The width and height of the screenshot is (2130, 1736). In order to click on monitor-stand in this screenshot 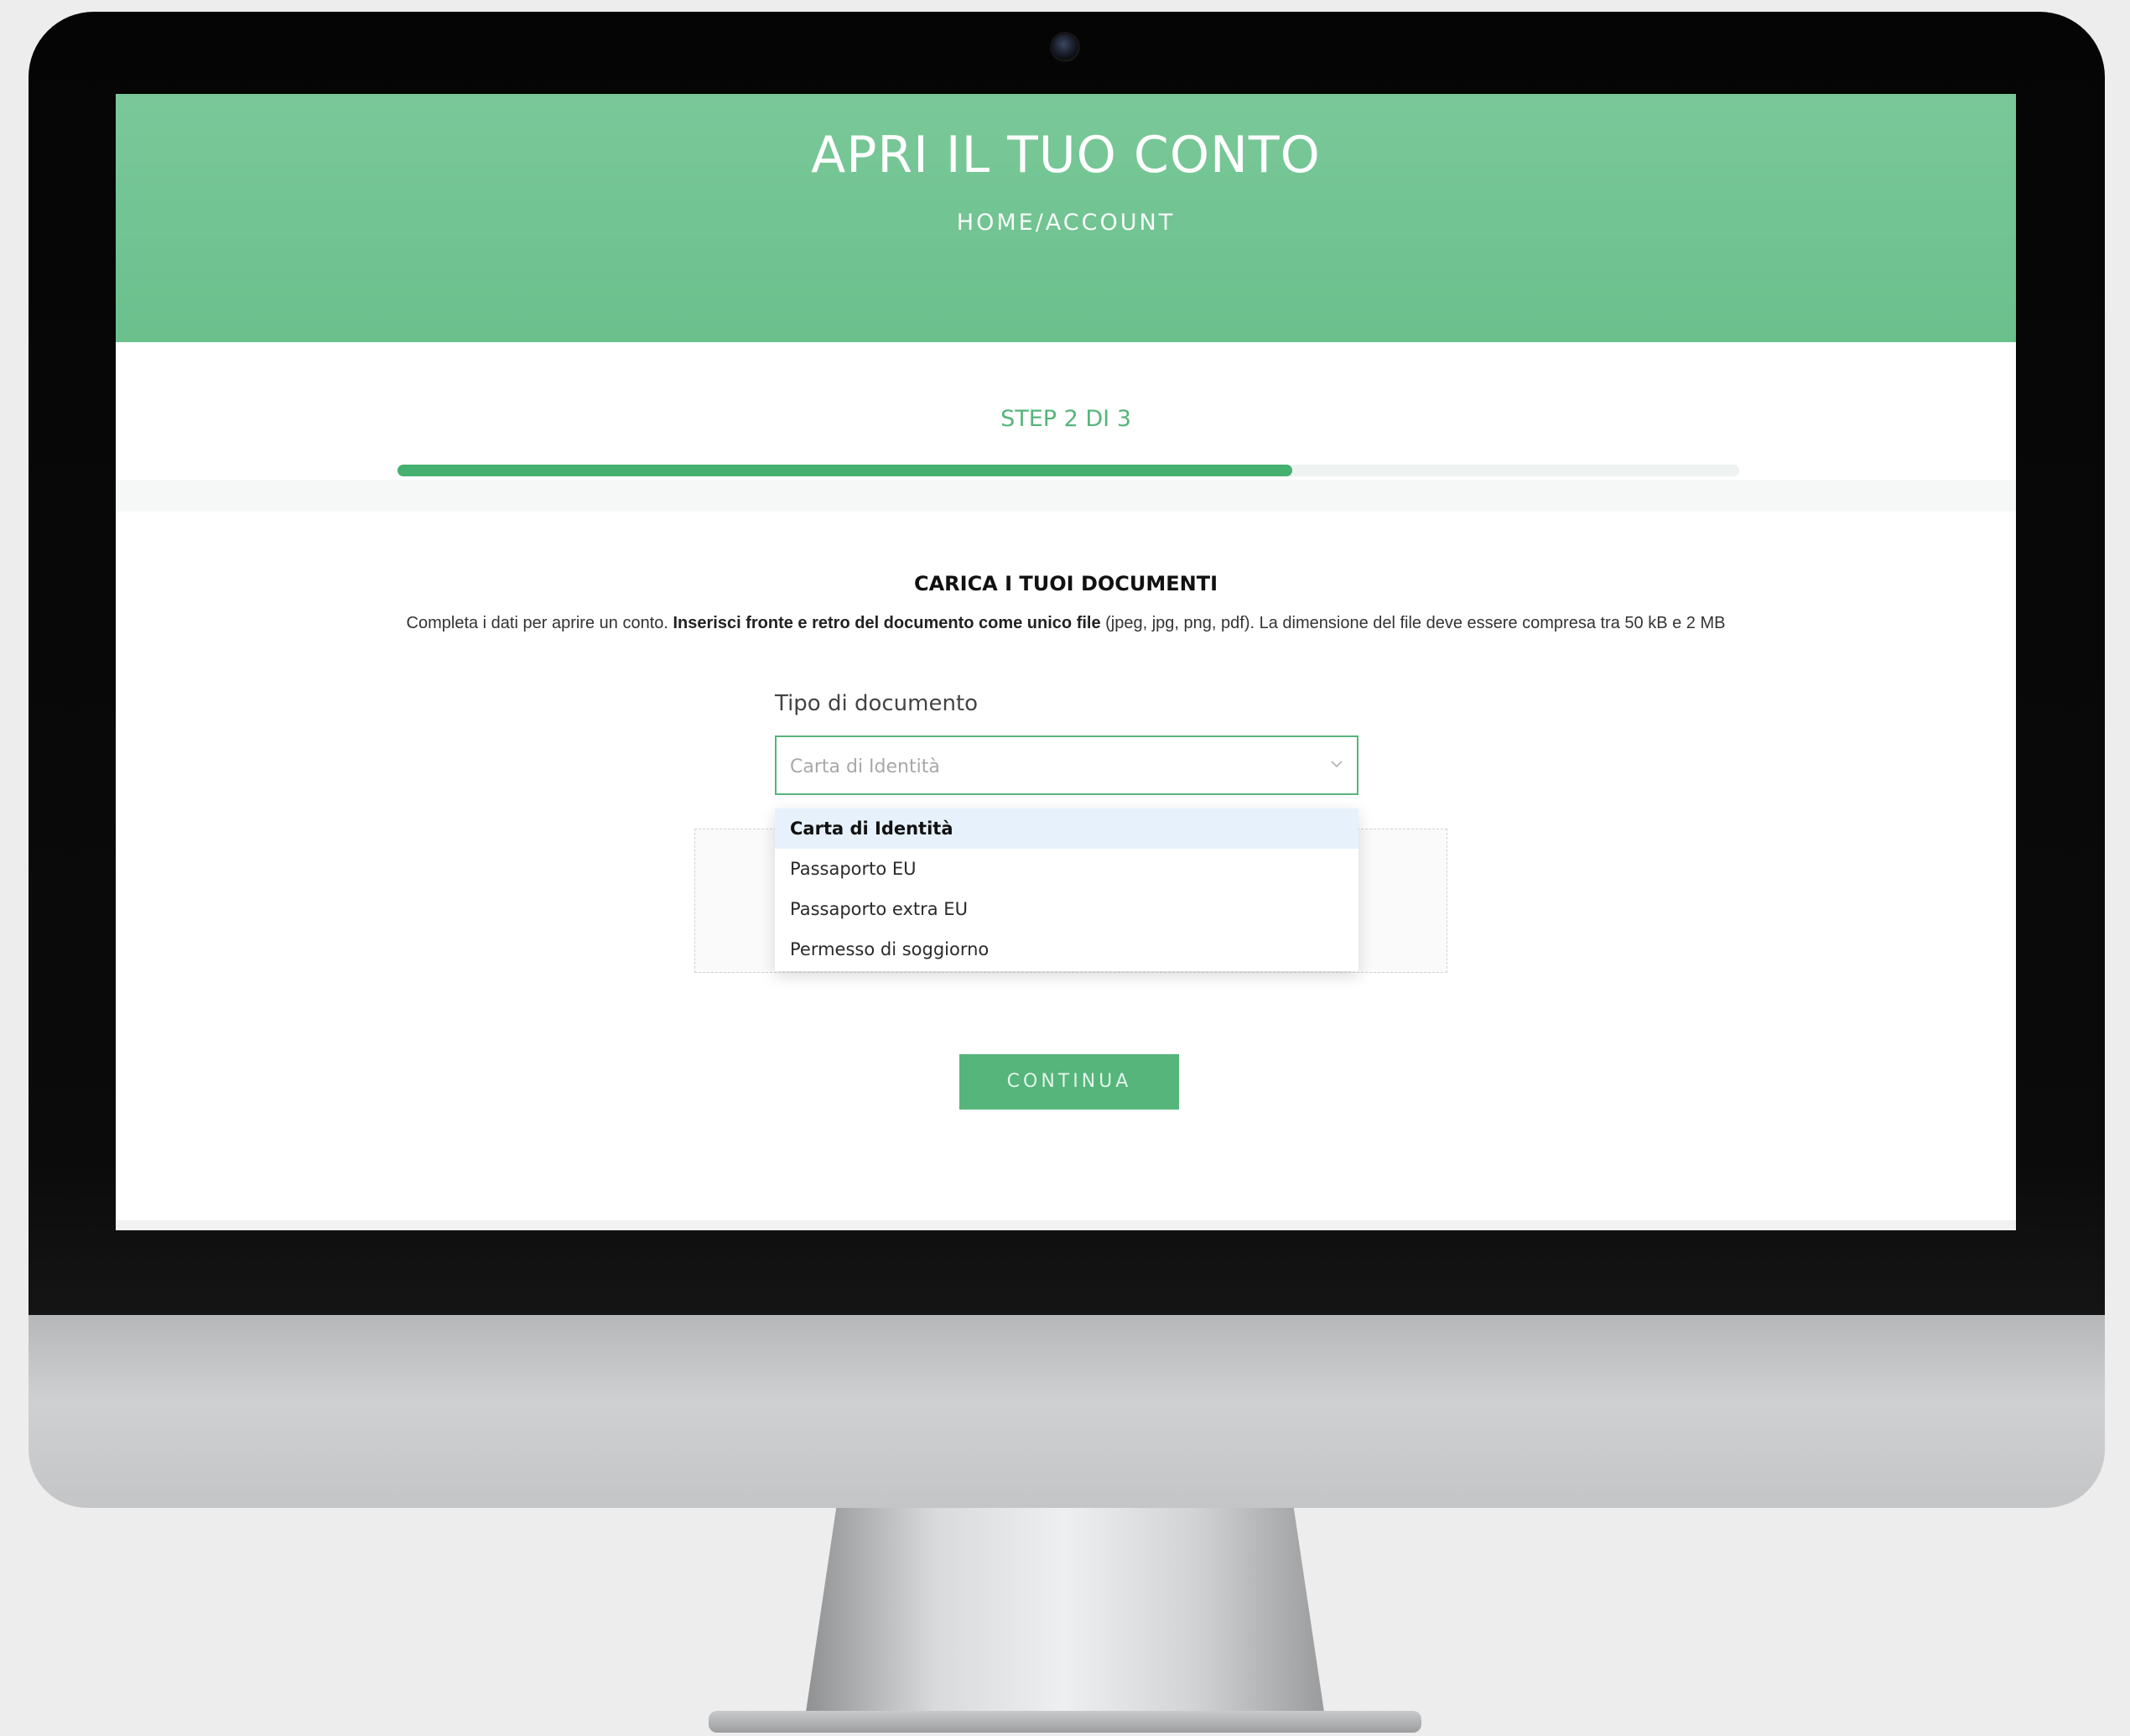, I will do `click(1065, 1613)`.